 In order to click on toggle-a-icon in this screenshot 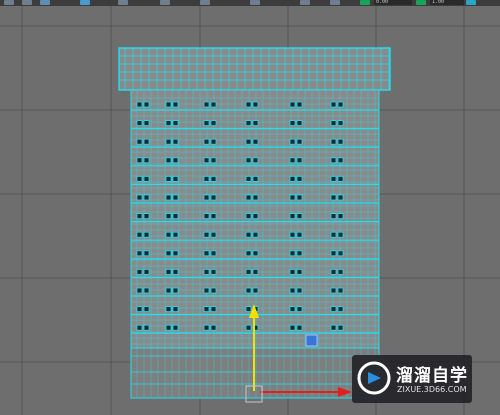, I will do `click(365, 2)`.